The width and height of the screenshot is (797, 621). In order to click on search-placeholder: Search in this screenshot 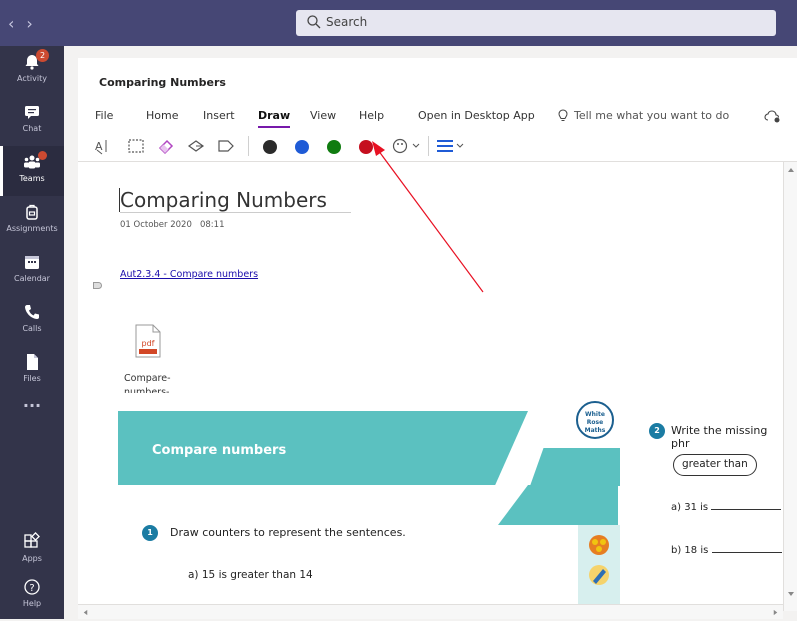, I will do `click(347, 22)`.